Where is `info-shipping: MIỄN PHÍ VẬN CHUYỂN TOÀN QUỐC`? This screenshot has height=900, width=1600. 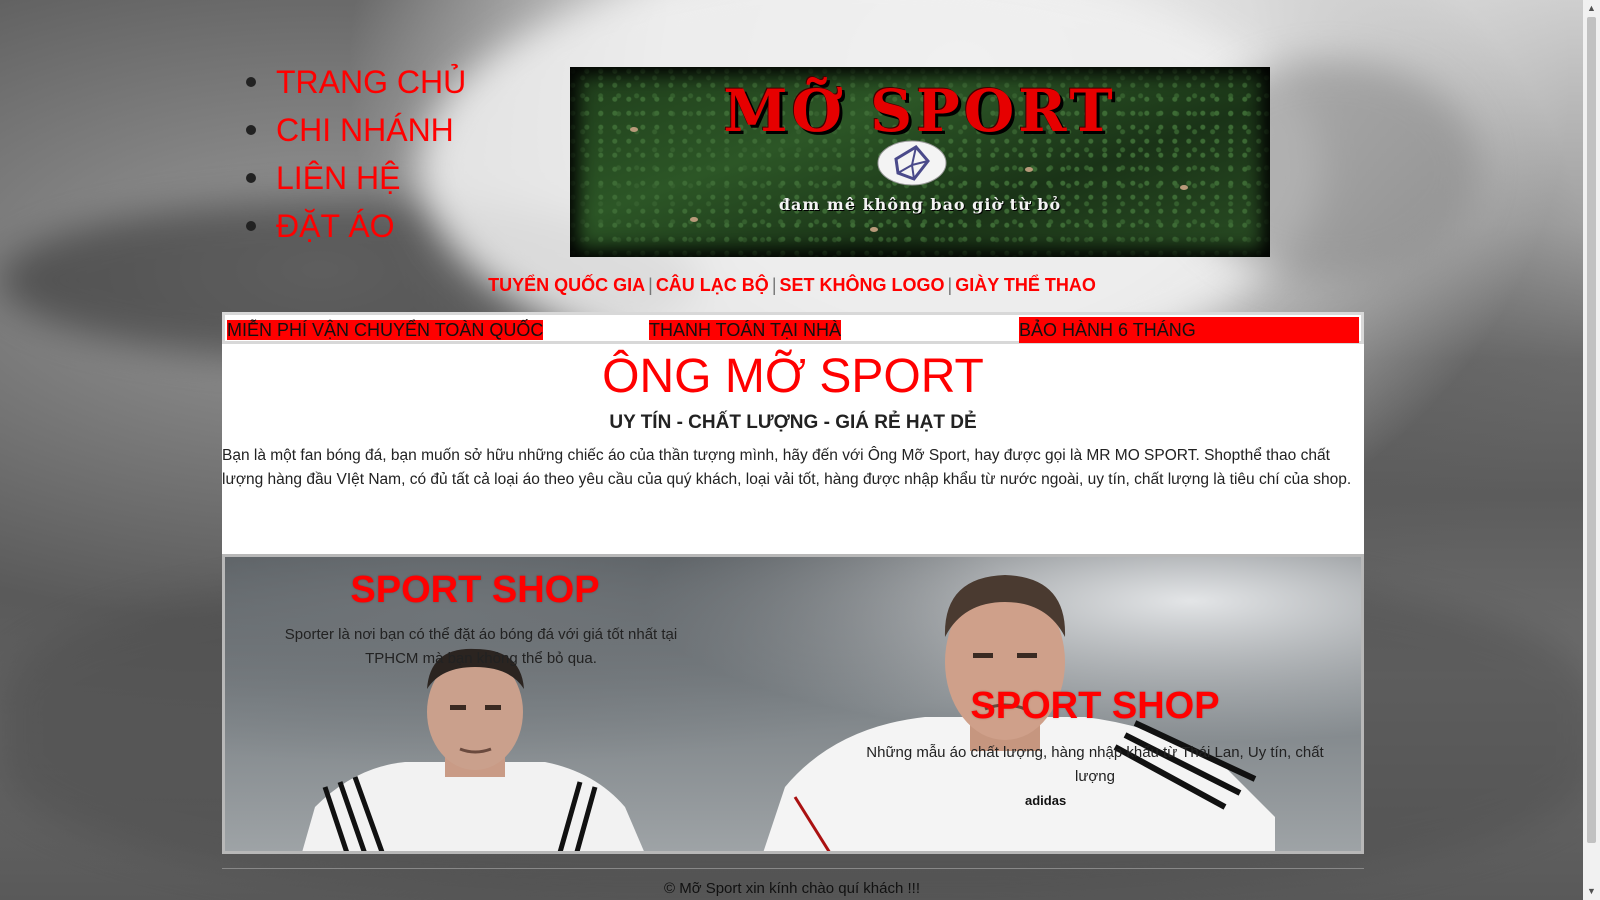 info-shipping: MIỄN PHÍ VẬN CHUYỂN TOÀN QUỐC is located at coordinates (385, 330).